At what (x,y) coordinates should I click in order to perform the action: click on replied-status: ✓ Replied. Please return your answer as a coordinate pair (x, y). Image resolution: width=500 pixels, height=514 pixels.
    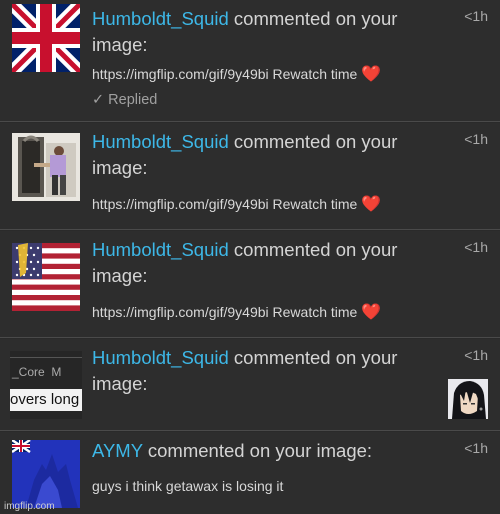
    Looking at the image, I should click on (125, 100).